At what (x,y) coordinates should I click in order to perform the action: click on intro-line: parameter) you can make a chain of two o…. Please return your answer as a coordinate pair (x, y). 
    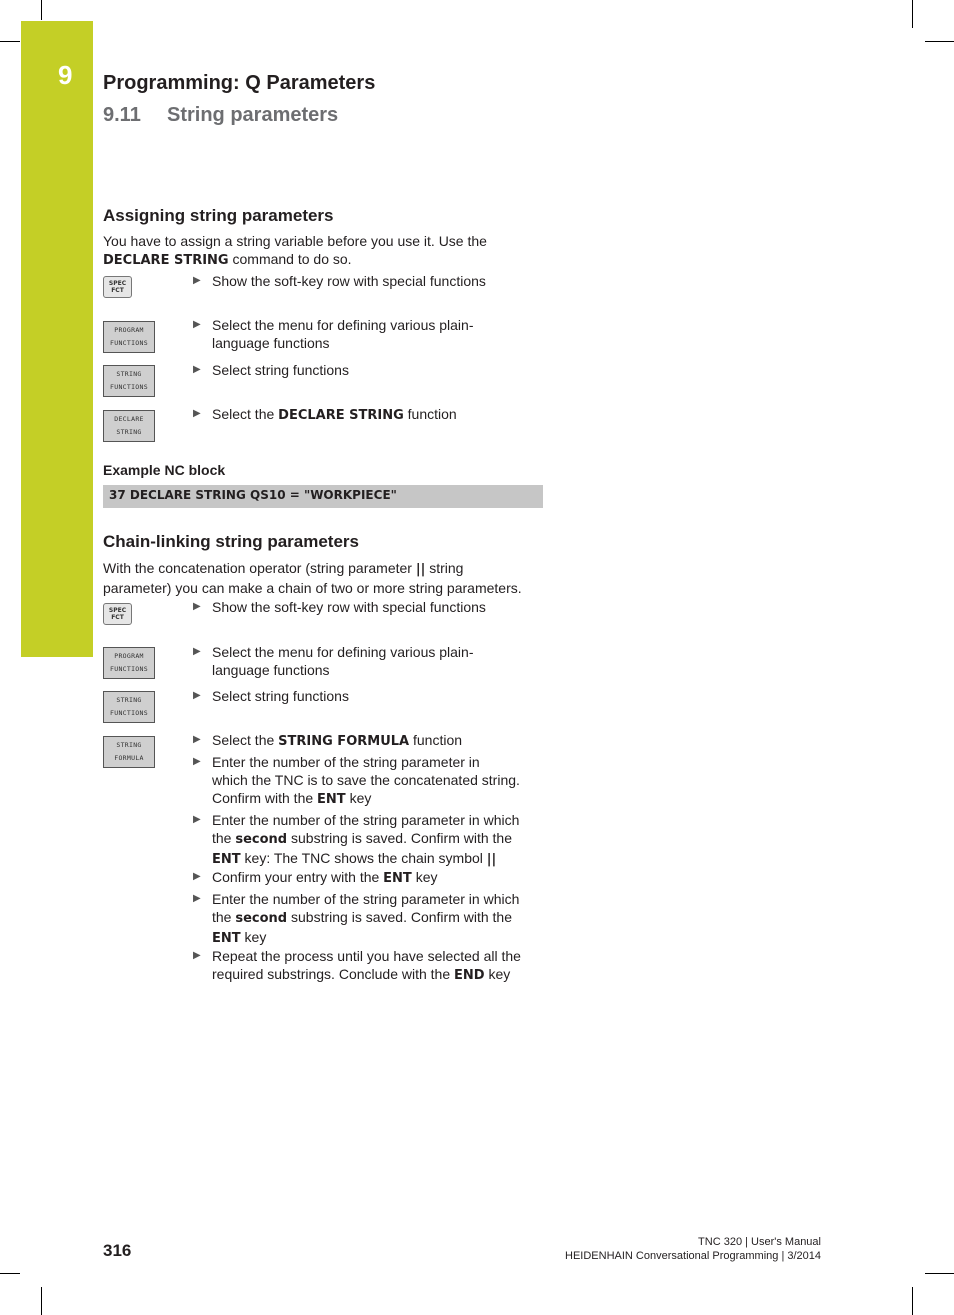
    Looking at the image, I should click on (312, 588).